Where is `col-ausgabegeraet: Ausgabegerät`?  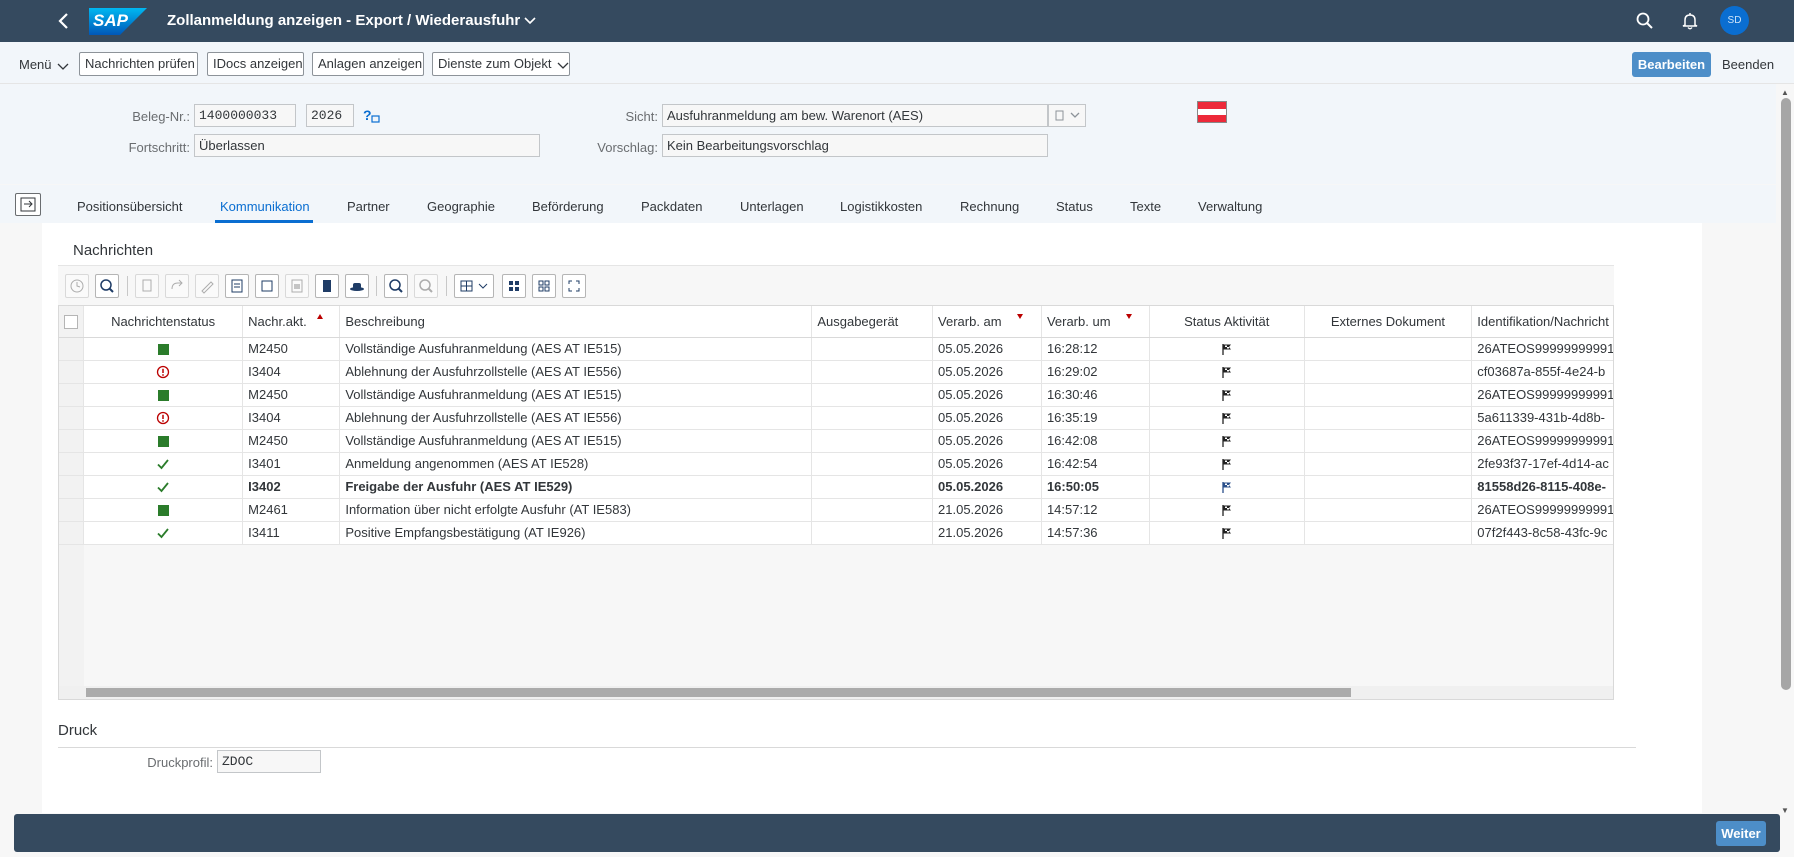
col-ausgabegeraet: Ausgabegerät is located at coordinates (872, 322).